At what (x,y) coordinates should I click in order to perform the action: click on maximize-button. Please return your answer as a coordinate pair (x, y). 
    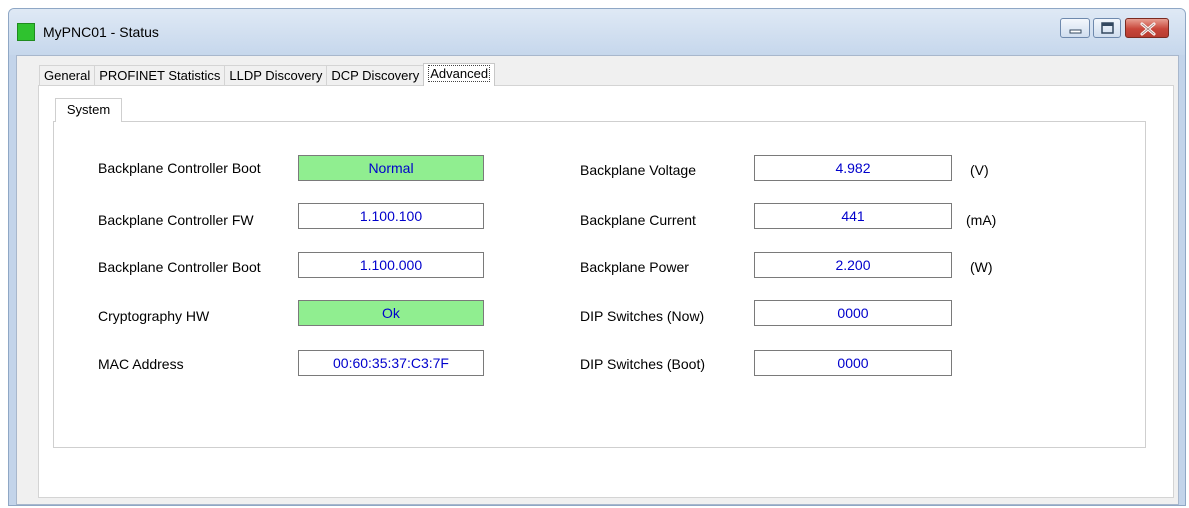
    Looking at the image, I should click on (1107, 28).